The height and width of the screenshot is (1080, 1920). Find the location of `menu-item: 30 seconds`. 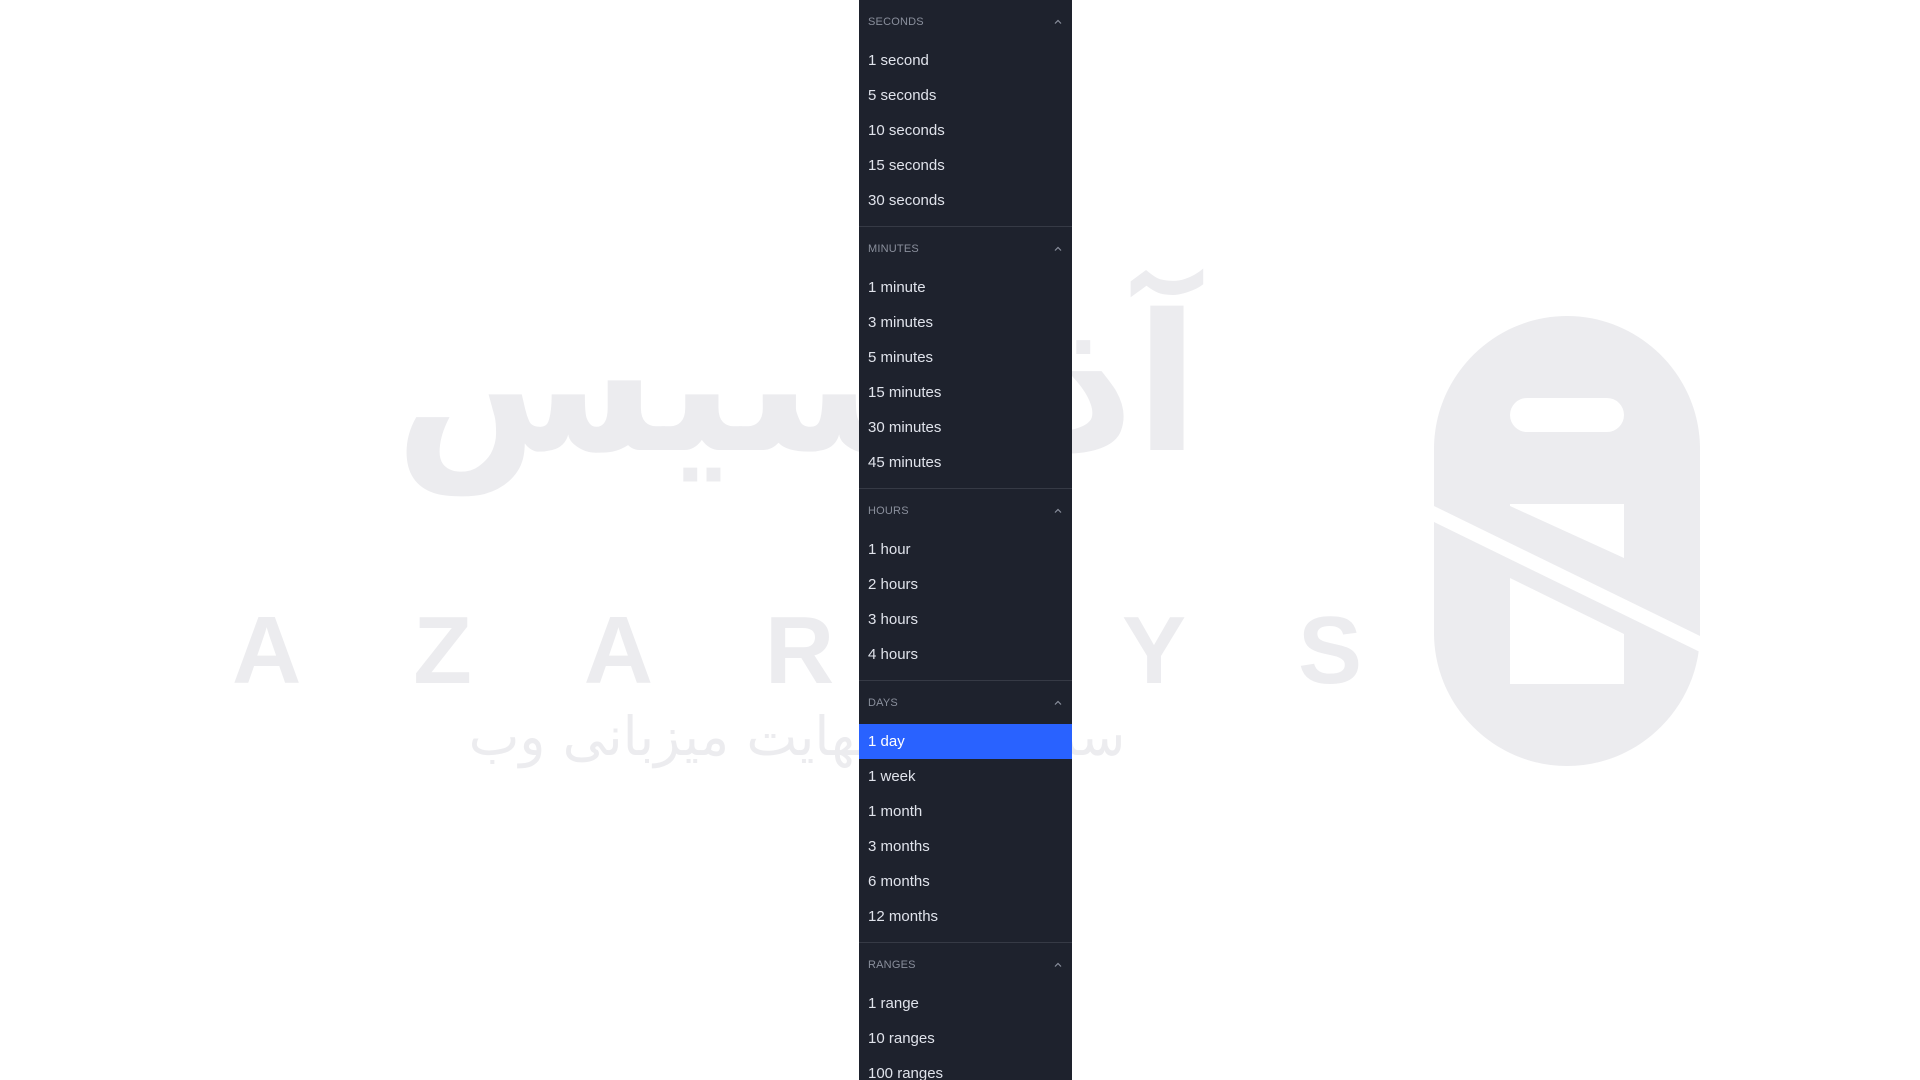

menu-item: 30 seconds is located at coordinates (965, 200).